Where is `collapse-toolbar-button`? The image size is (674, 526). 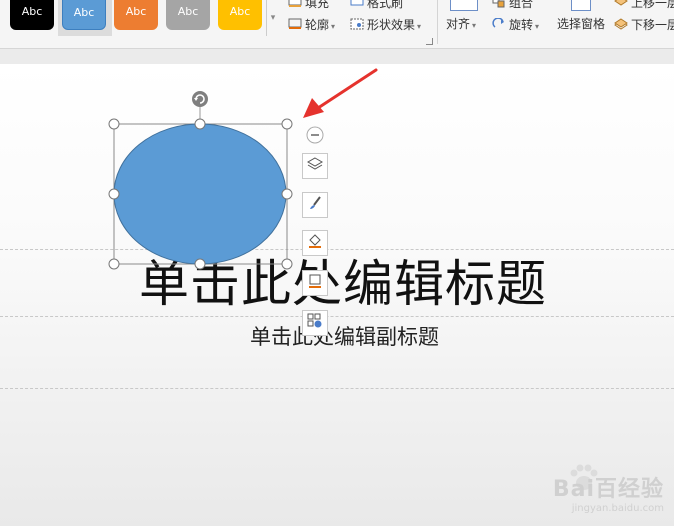 collapse-toolbar-button is located at coordinates (315, 135).